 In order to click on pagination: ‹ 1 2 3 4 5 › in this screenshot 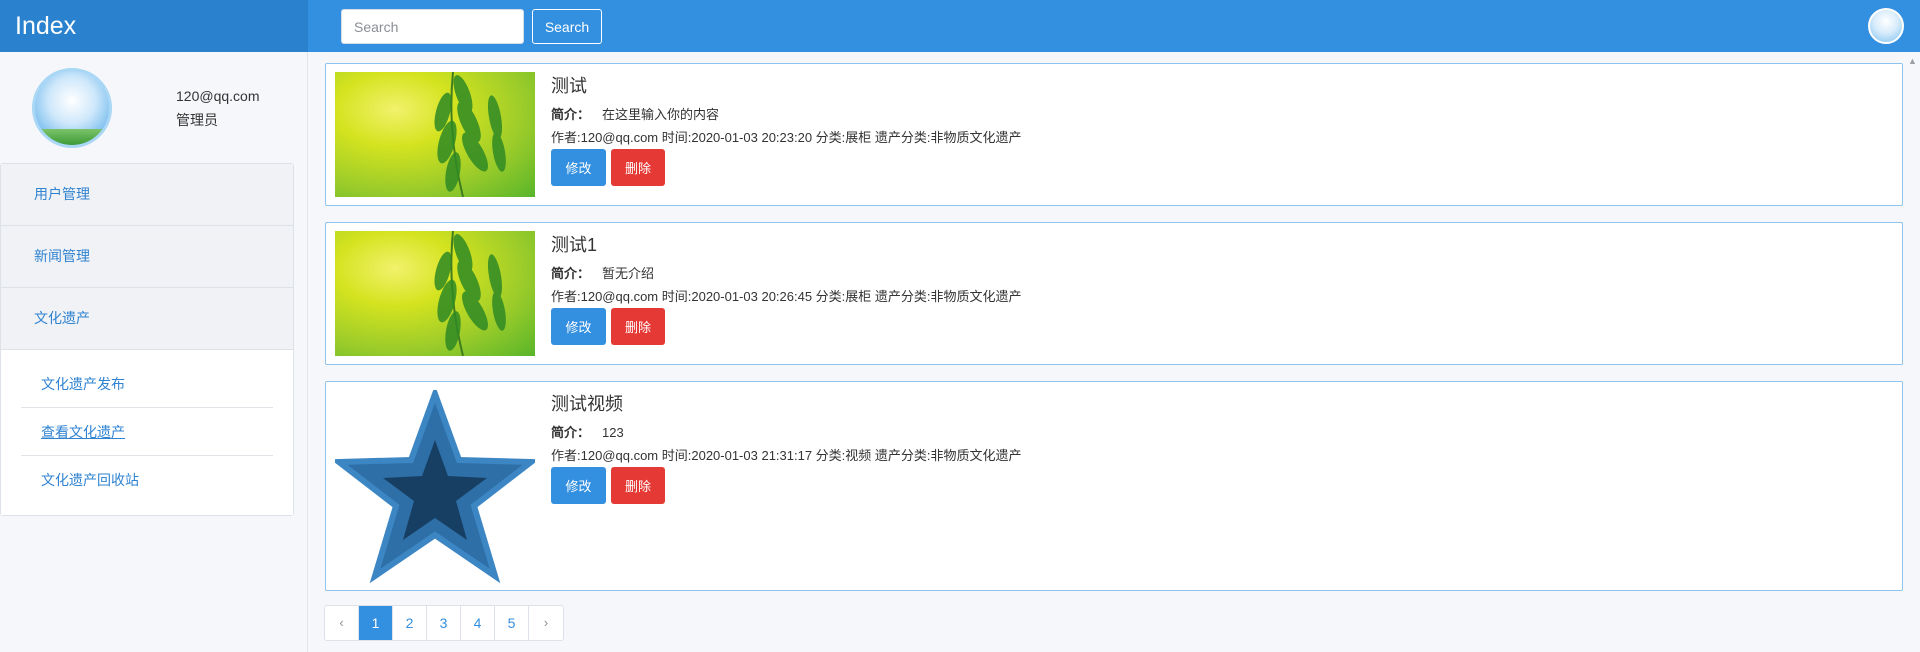, I will do `click(444, 623)`.